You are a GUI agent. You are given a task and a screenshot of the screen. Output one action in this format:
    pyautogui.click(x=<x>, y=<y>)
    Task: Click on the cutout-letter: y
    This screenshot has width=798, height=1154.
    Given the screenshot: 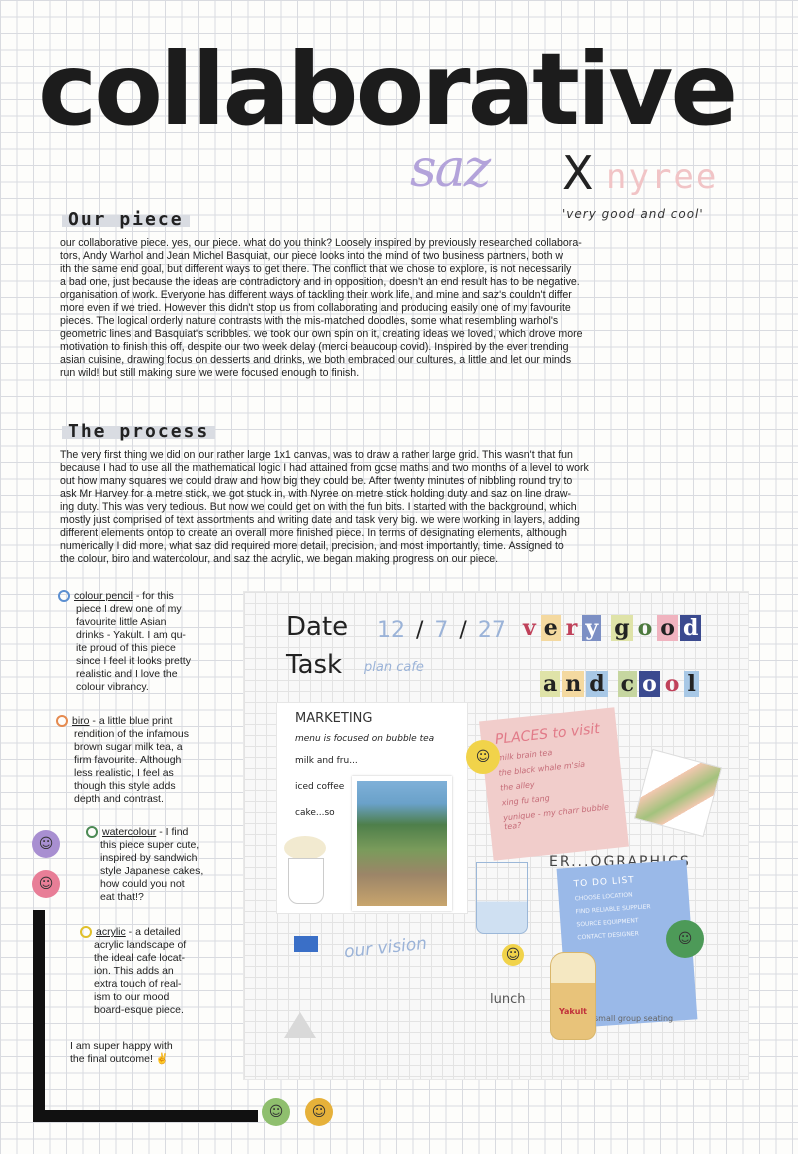 What is the action you would take?
    pyautogui.click(x=592, y=628)
    